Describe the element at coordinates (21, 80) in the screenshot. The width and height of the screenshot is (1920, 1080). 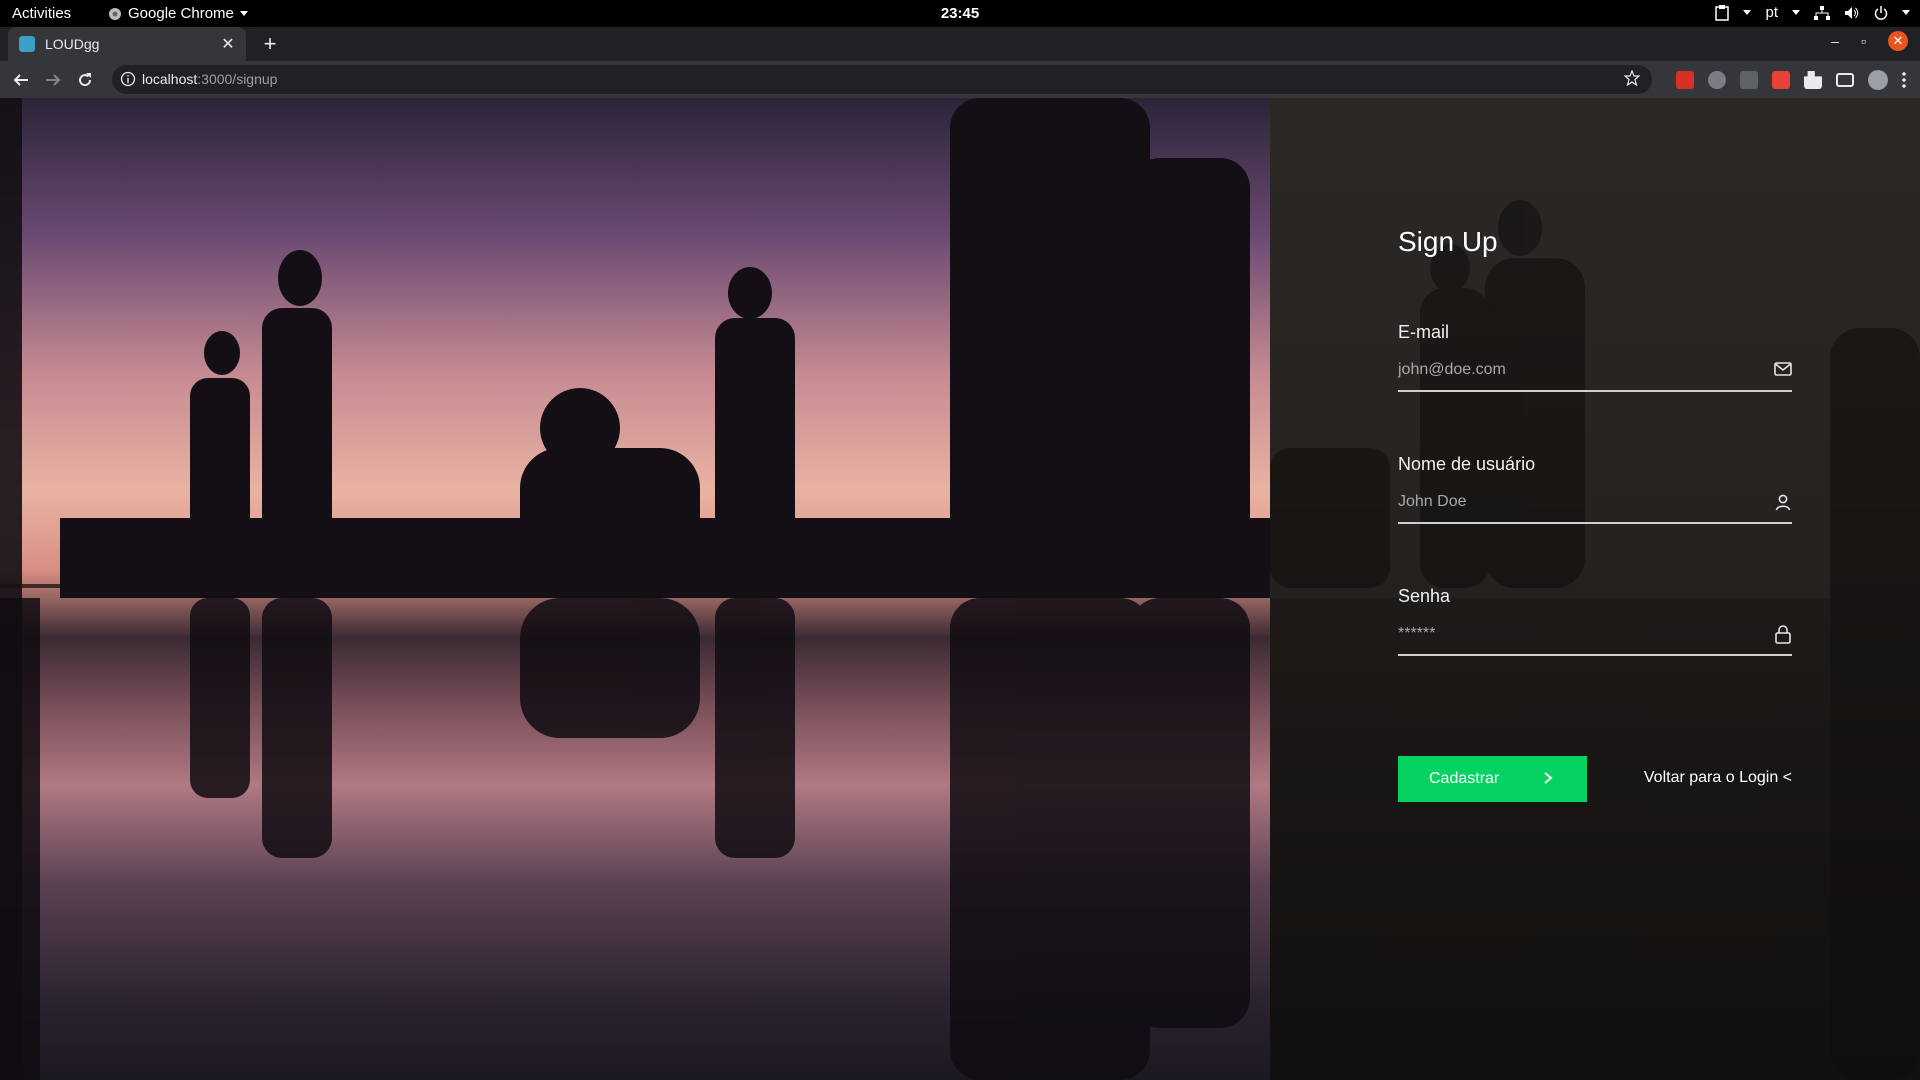
I see `back-icon` at that location.